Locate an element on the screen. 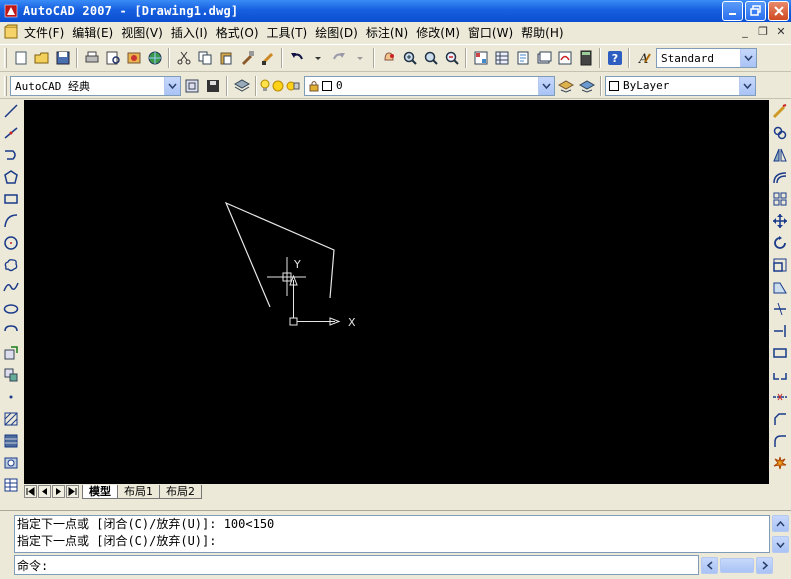 Image resolution: width=791 pixels, height=579 pixels. menu-modify: 修改(M) is located at coordinates (438, 32).